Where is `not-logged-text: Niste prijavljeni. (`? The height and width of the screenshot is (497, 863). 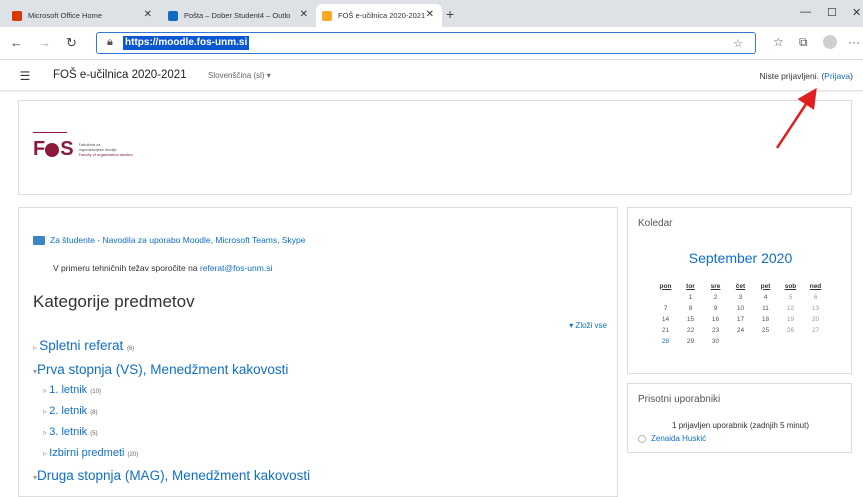
not-logged-text: Niste prijavljeni. ( is located at coordinates (792, 76).